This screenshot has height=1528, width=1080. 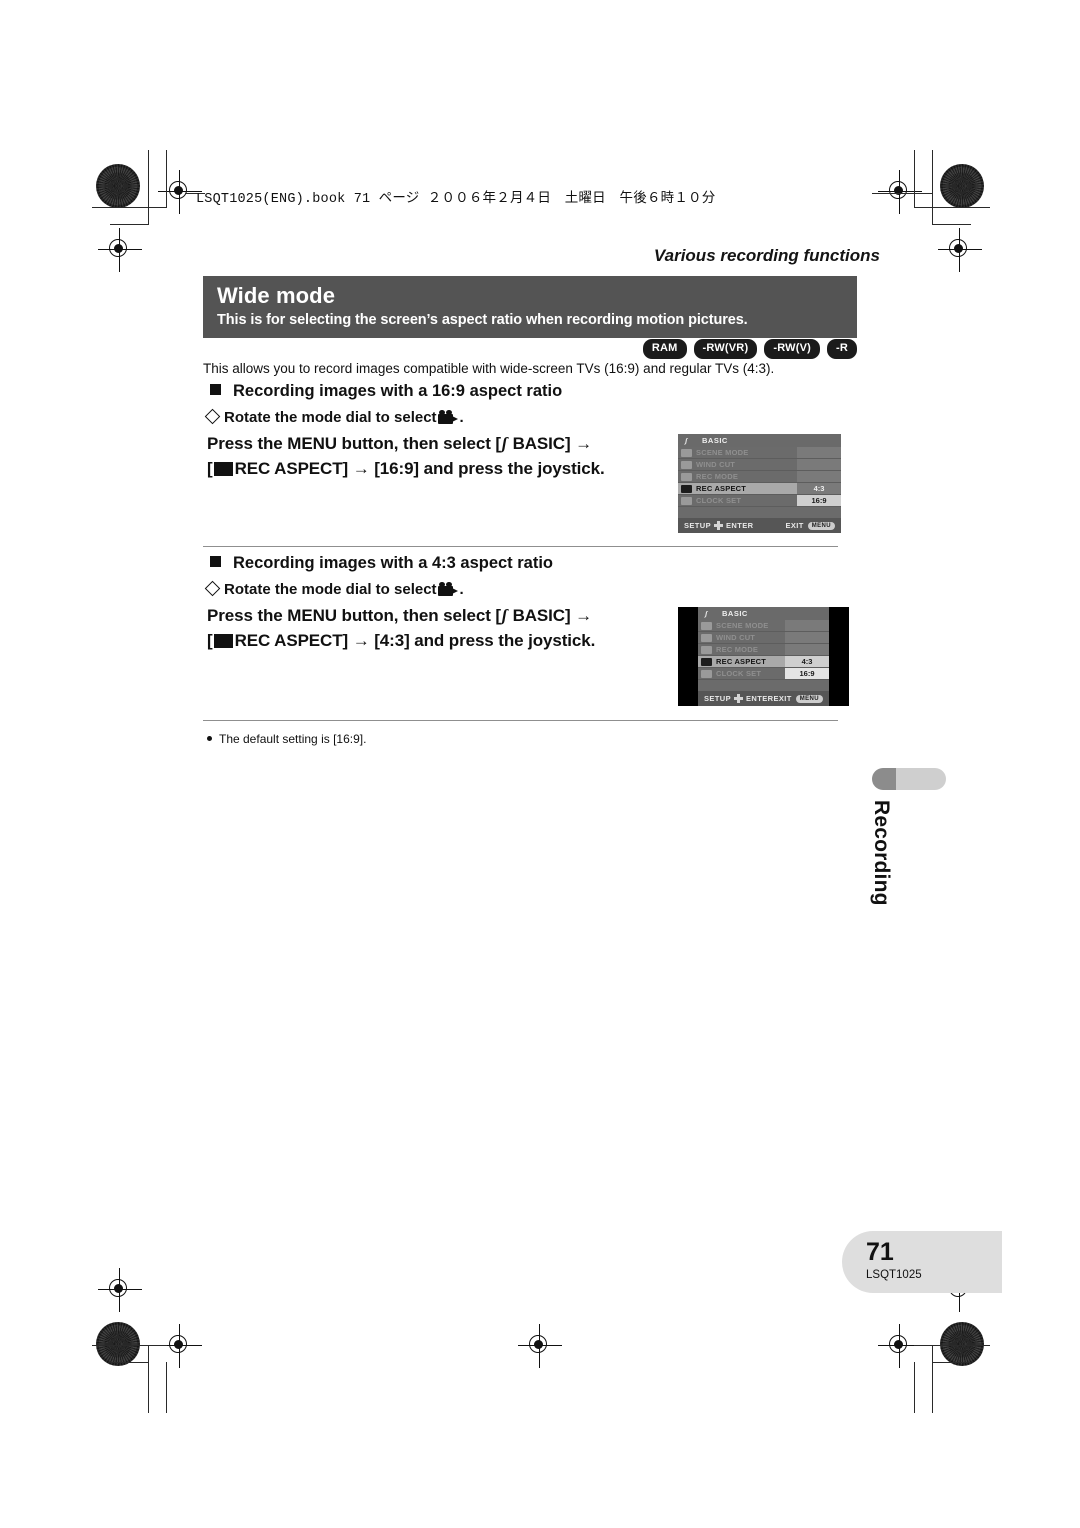 I want to click on lcd-row-value-selected: 4:3, so click(x=807, y=662).